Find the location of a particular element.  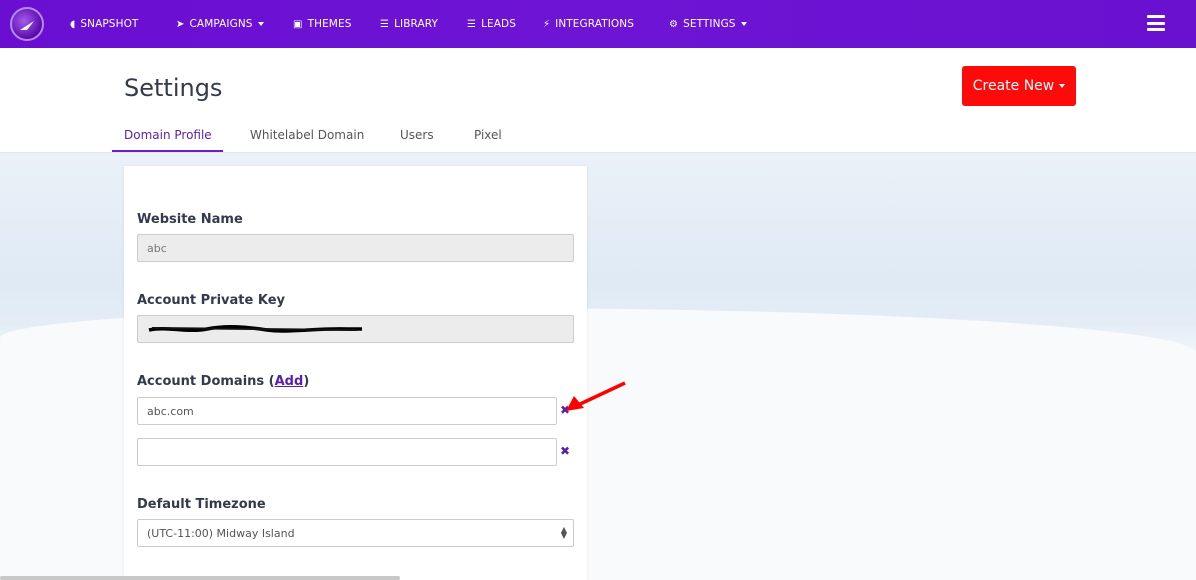

tab-domain-profile: Domain Profile is located at coordinates (168, 135).